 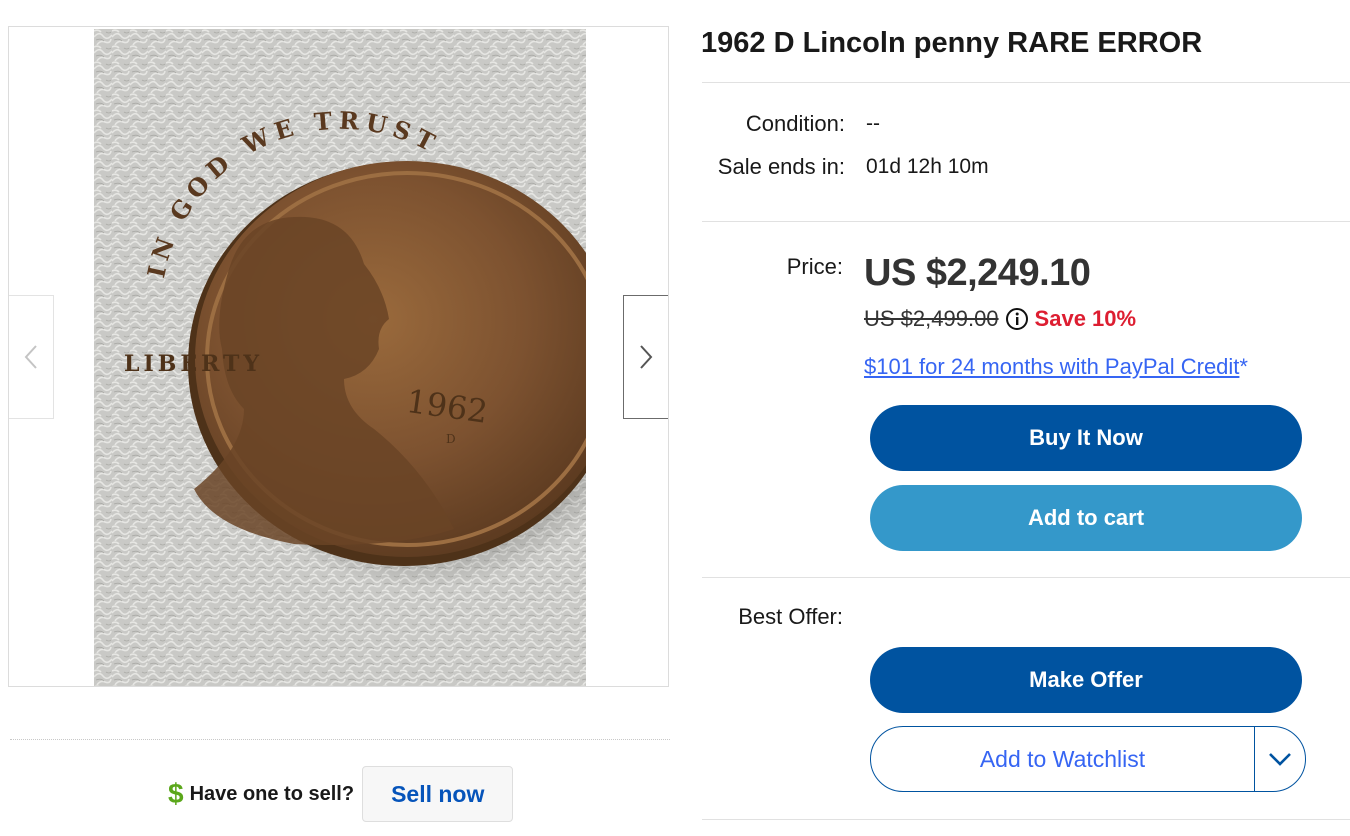 What do you see at coordinates (781, 166) in the screenshot?
I see `sale-ends-label: Sale ends in:` at bounding box center [781, 166].